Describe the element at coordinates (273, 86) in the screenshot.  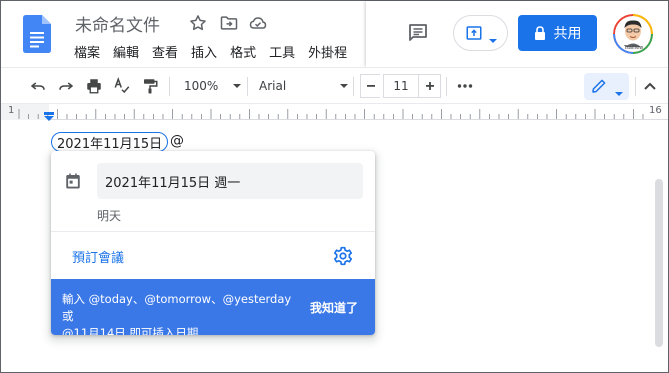
I see `font-value: Arial` at that location.